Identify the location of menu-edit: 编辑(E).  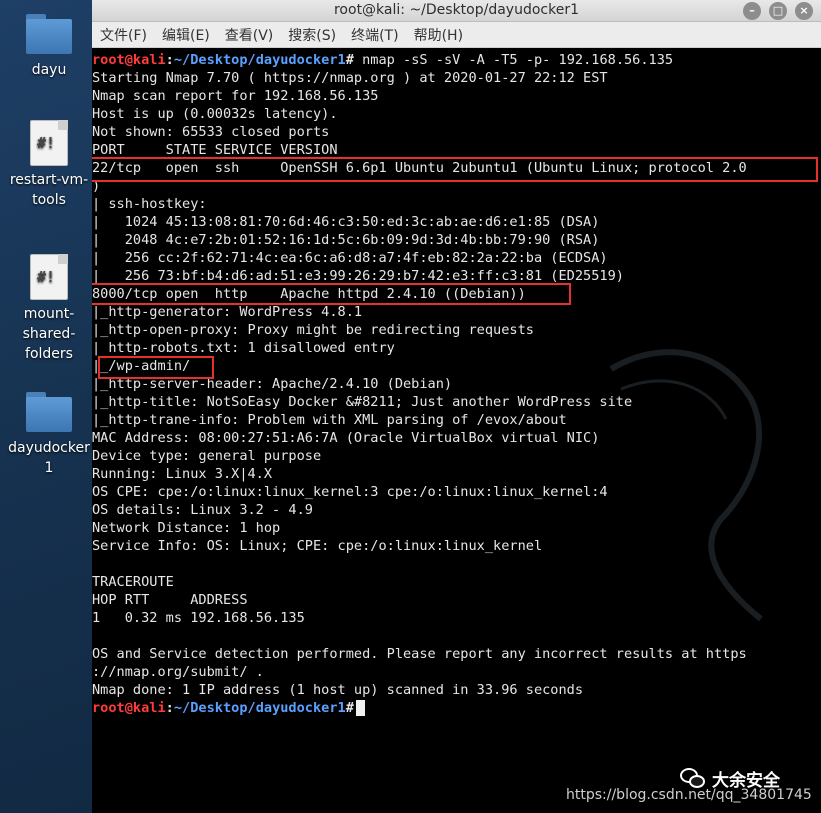
(186, 35).